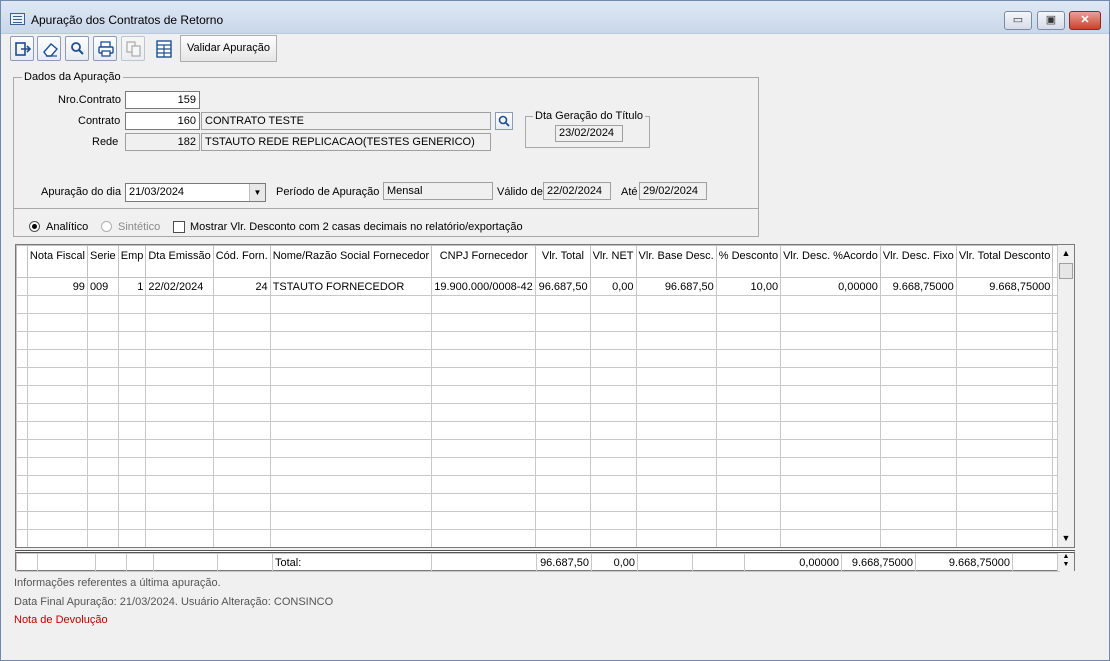 This screenshot has height=661, width=1110. I want to click on print-button, so click(105, 48).